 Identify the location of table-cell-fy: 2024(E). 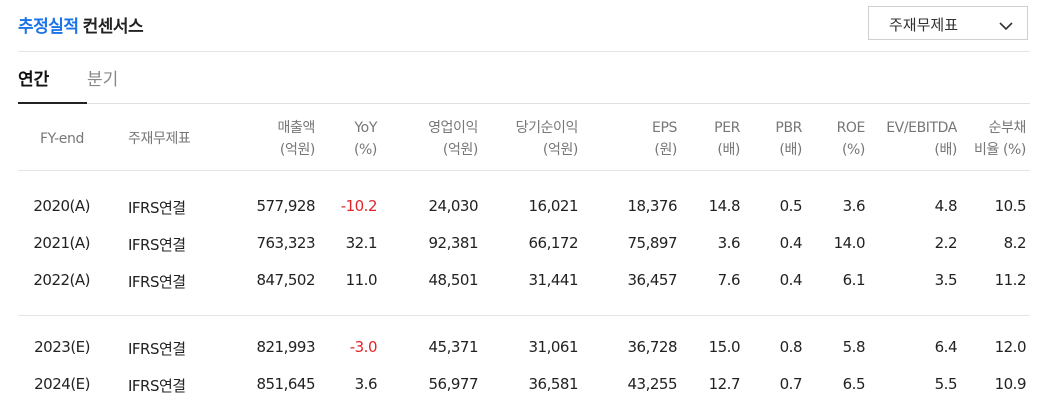
(62, 384).